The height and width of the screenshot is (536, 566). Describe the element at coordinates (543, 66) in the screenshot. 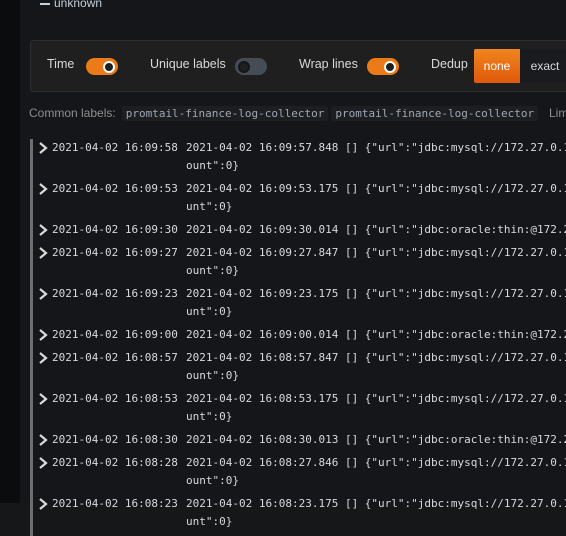

I see `dedup-exact-button: exact` at that location.